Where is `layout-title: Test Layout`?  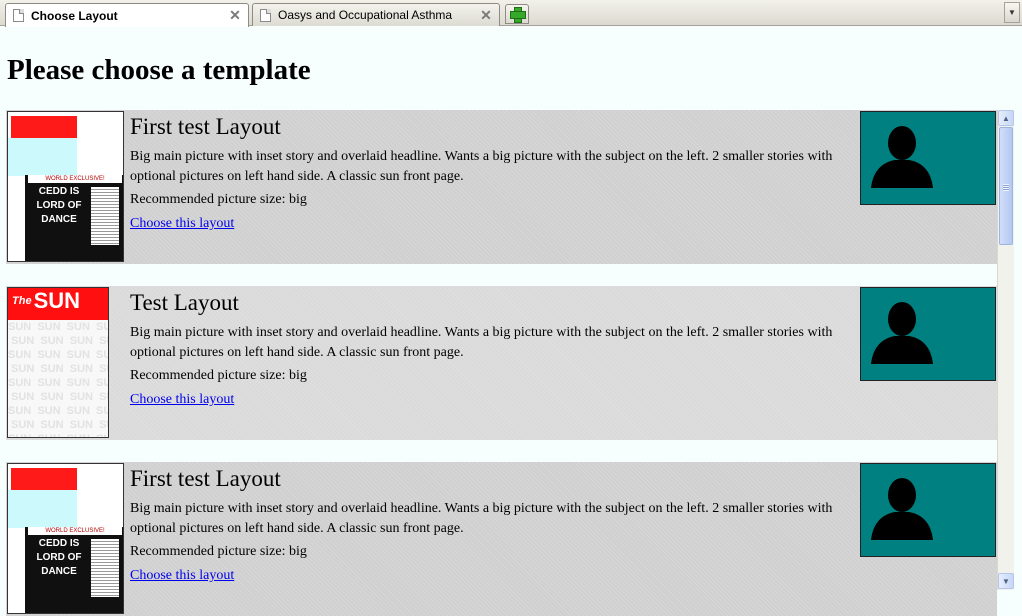
layout-title: Test Layout is located at coordinates (184, 302).